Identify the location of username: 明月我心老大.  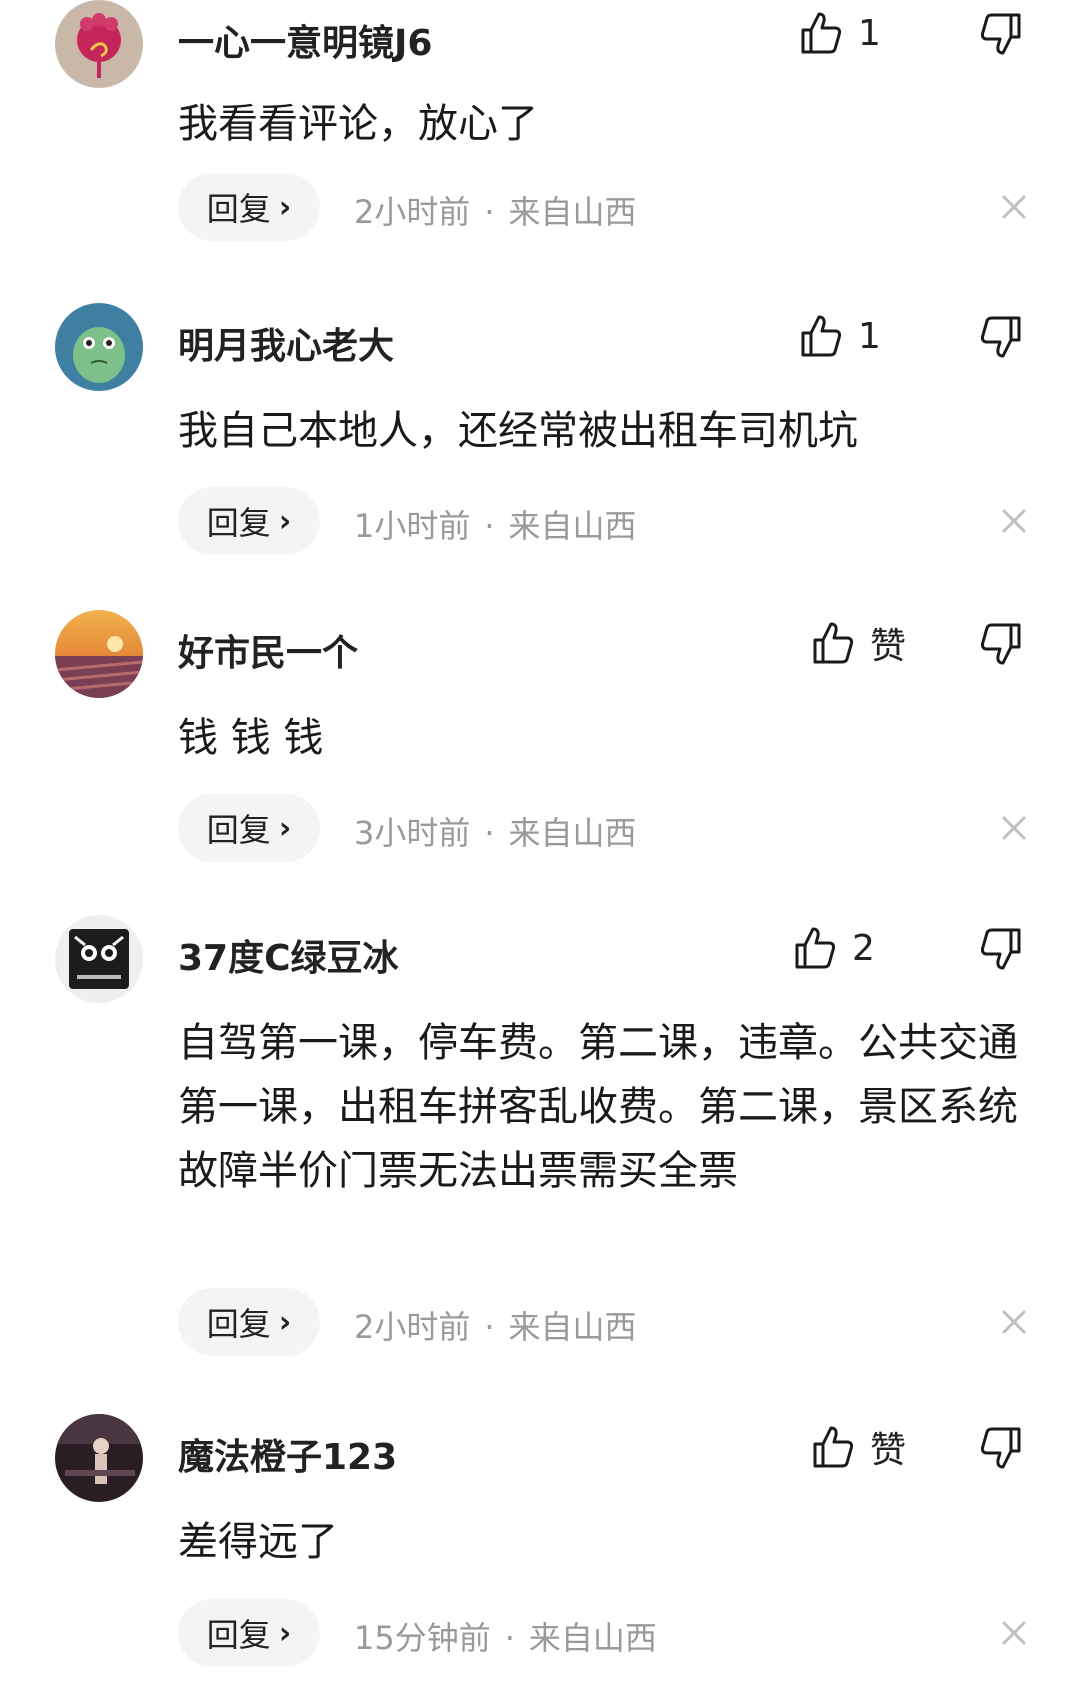
(286, 343).